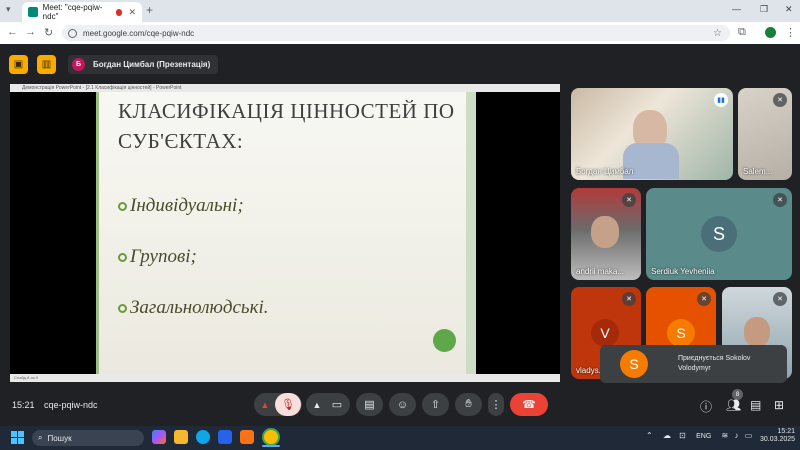 This screenshot has height=450, width=800. What do you see at coordinates (17, 437) in the screenshot?
I see `start-icon` at bounding box center [17, 437].